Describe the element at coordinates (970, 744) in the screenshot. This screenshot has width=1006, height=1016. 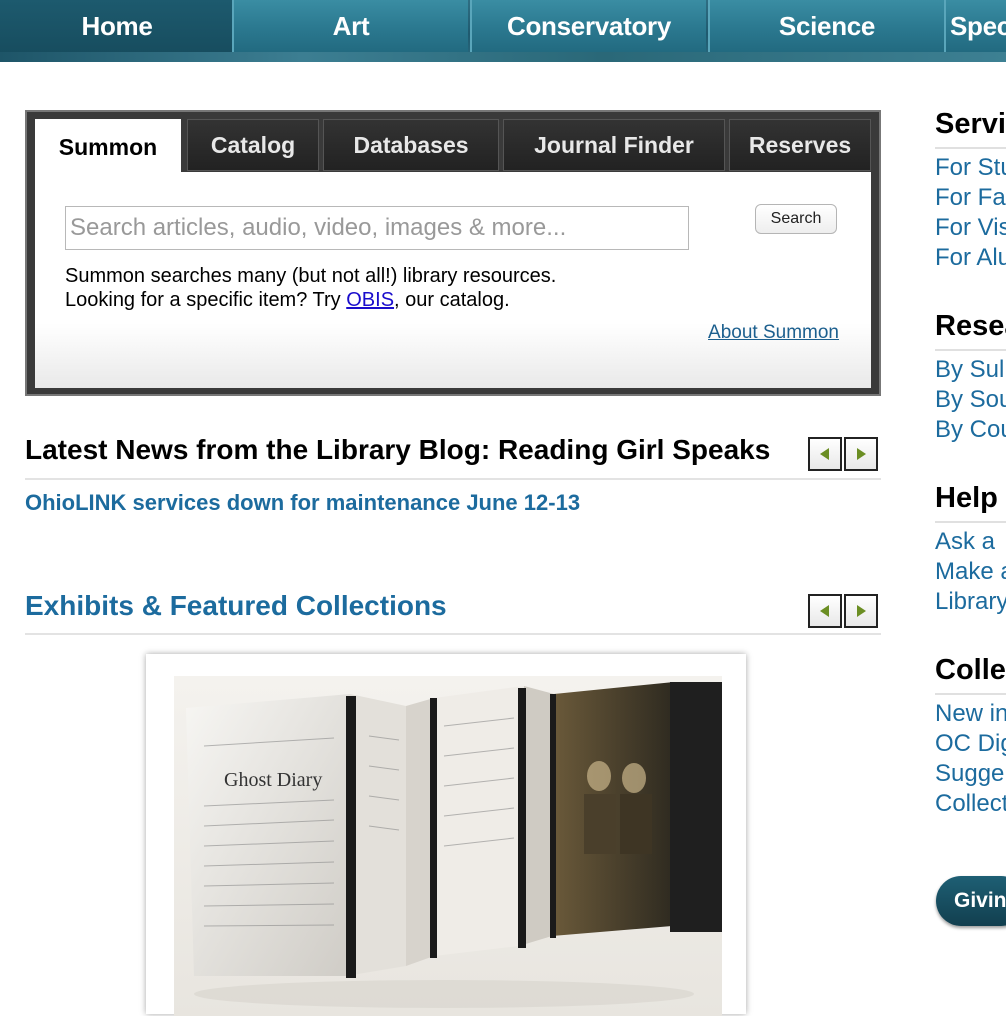
I see `sidebar-link-oc-digital: OC Dig` at that location.